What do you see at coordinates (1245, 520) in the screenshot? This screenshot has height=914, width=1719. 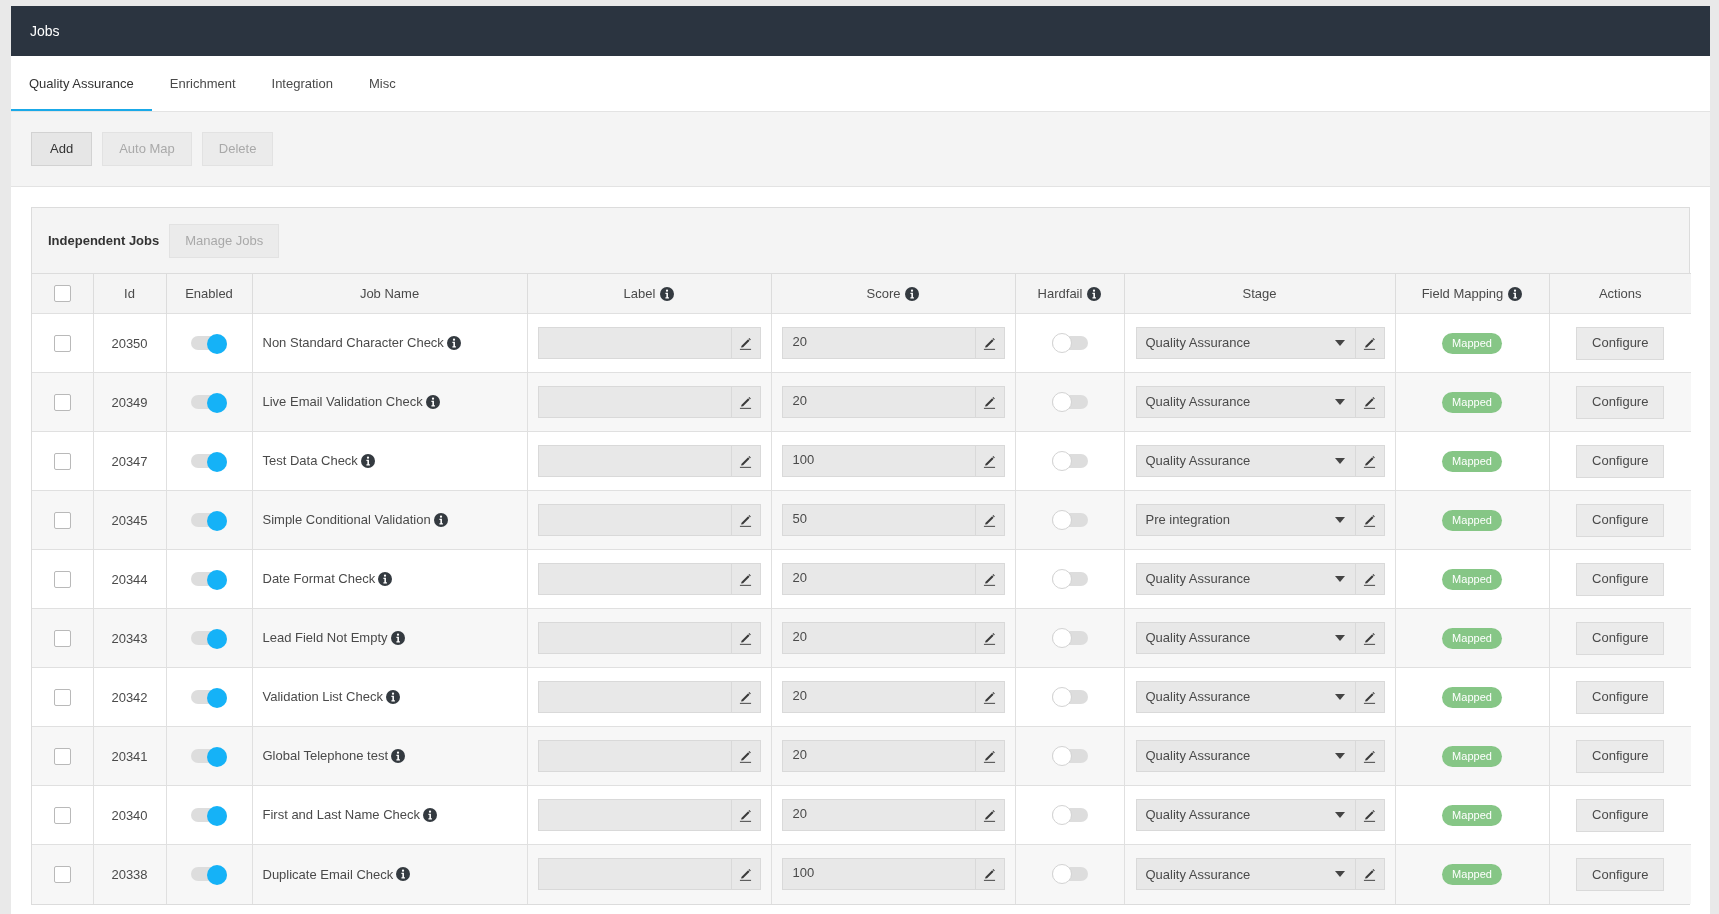 I see `stage-dropdown: Pre integration` at bounding box center [1245, 520].